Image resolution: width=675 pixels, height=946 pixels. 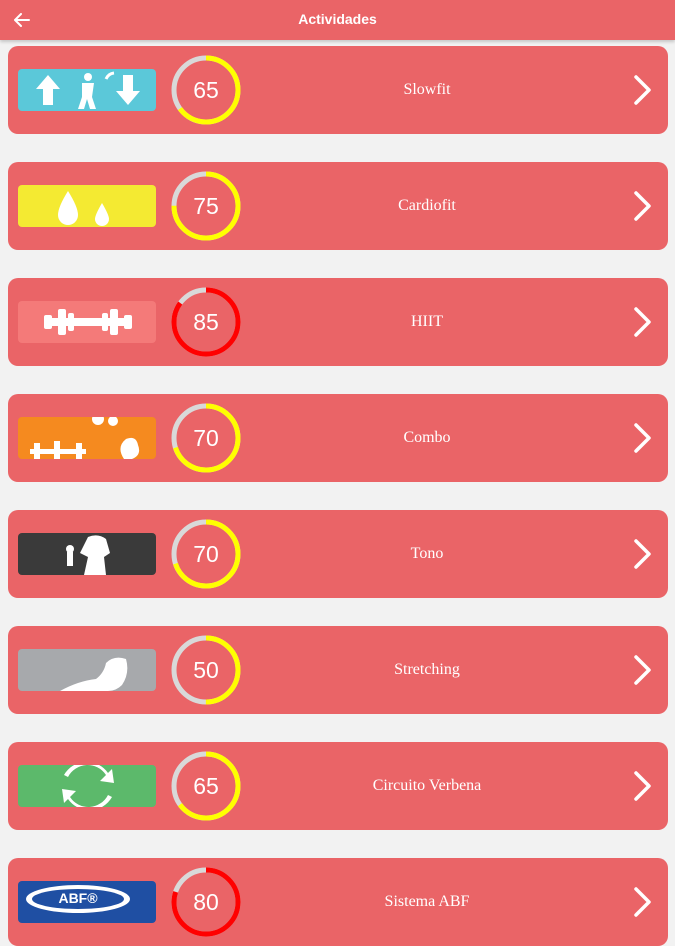 I want to click on activity-name: Tono, so click(x=427, y=553).